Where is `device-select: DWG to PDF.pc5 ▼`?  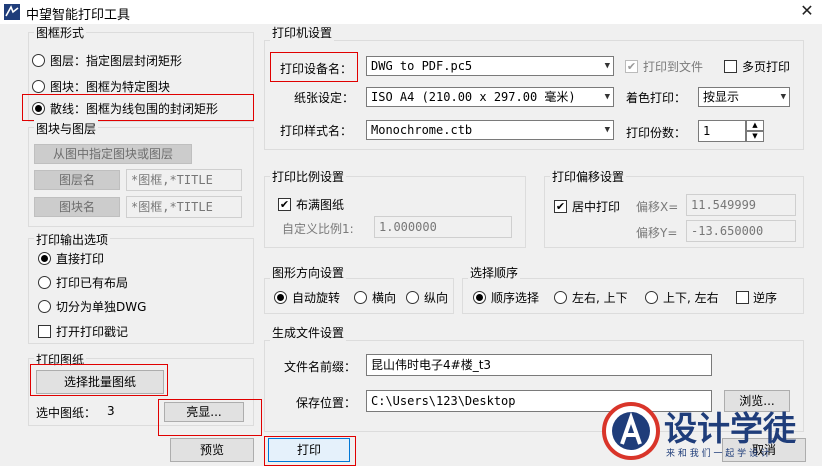
device-select: DWG to PDF.pc5 ▼ is located at coordinates (490, 66).